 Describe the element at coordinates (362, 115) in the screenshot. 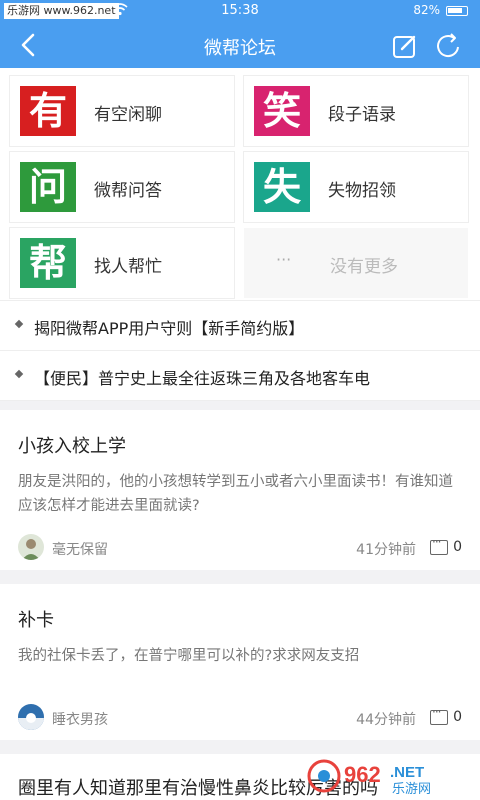

I see `category-label: 段子语录` at that location.